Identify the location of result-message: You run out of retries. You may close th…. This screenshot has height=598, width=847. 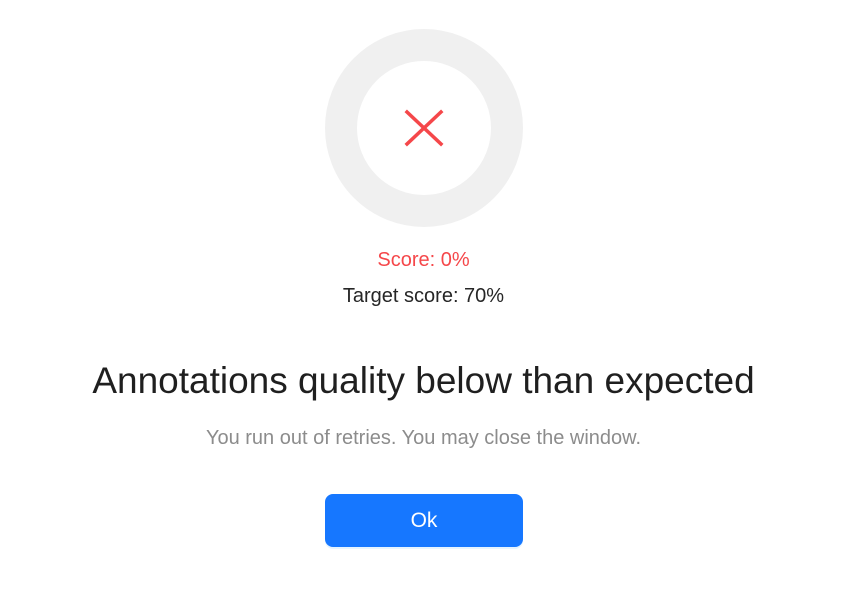
(423, 438).